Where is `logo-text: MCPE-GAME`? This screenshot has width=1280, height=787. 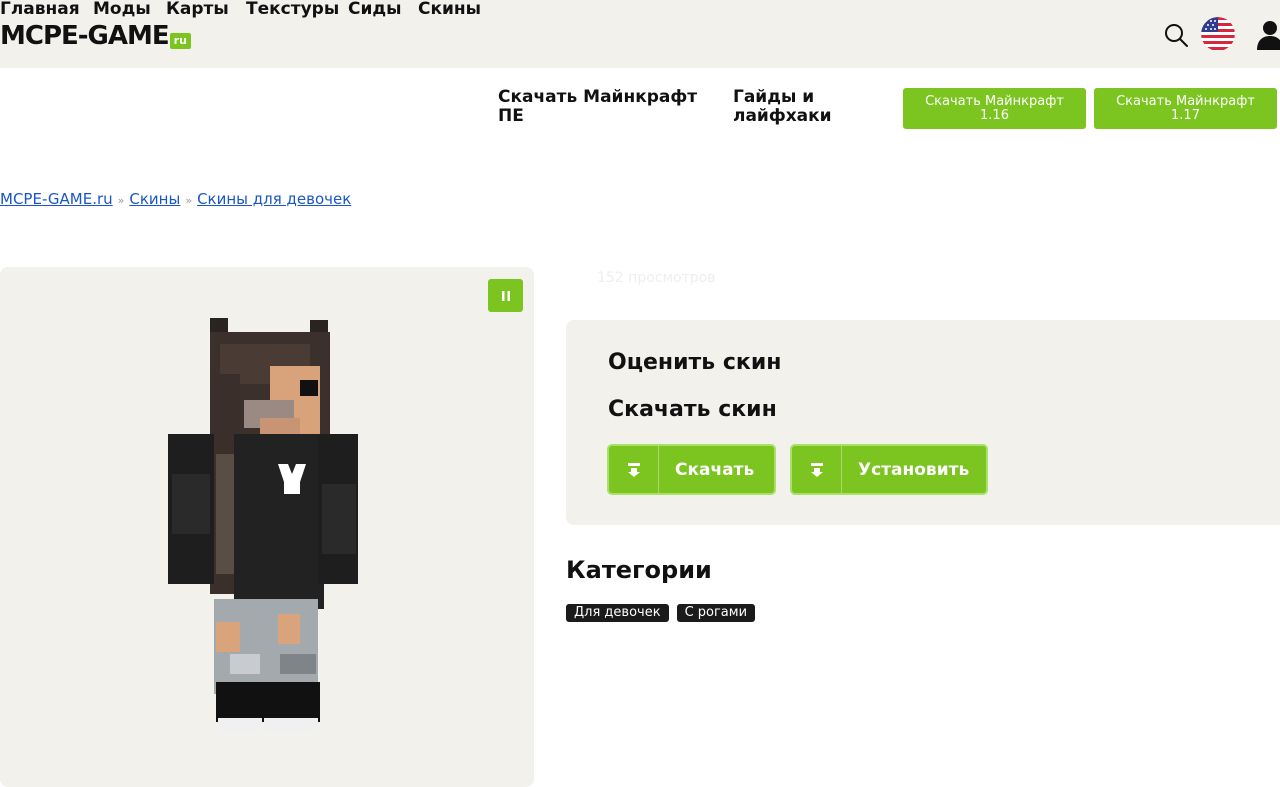
logo-text: MCPE-GAME is located at coordinates (85, 36).